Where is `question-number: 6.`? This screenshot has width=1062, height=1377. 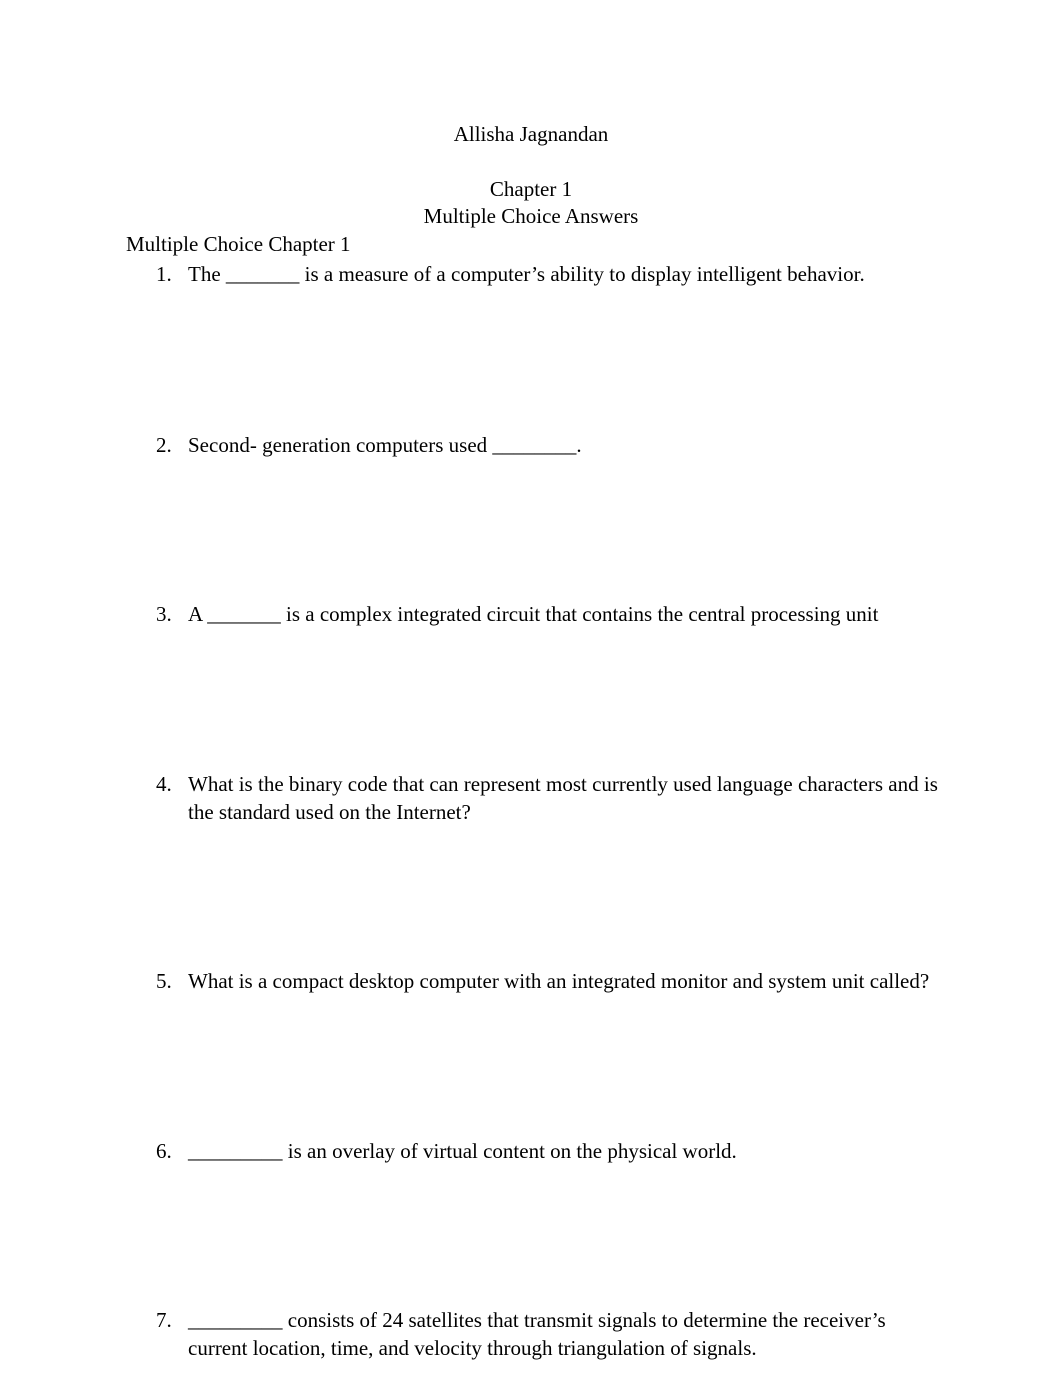 question-number: 6. is located at coordinates (164, 1151).